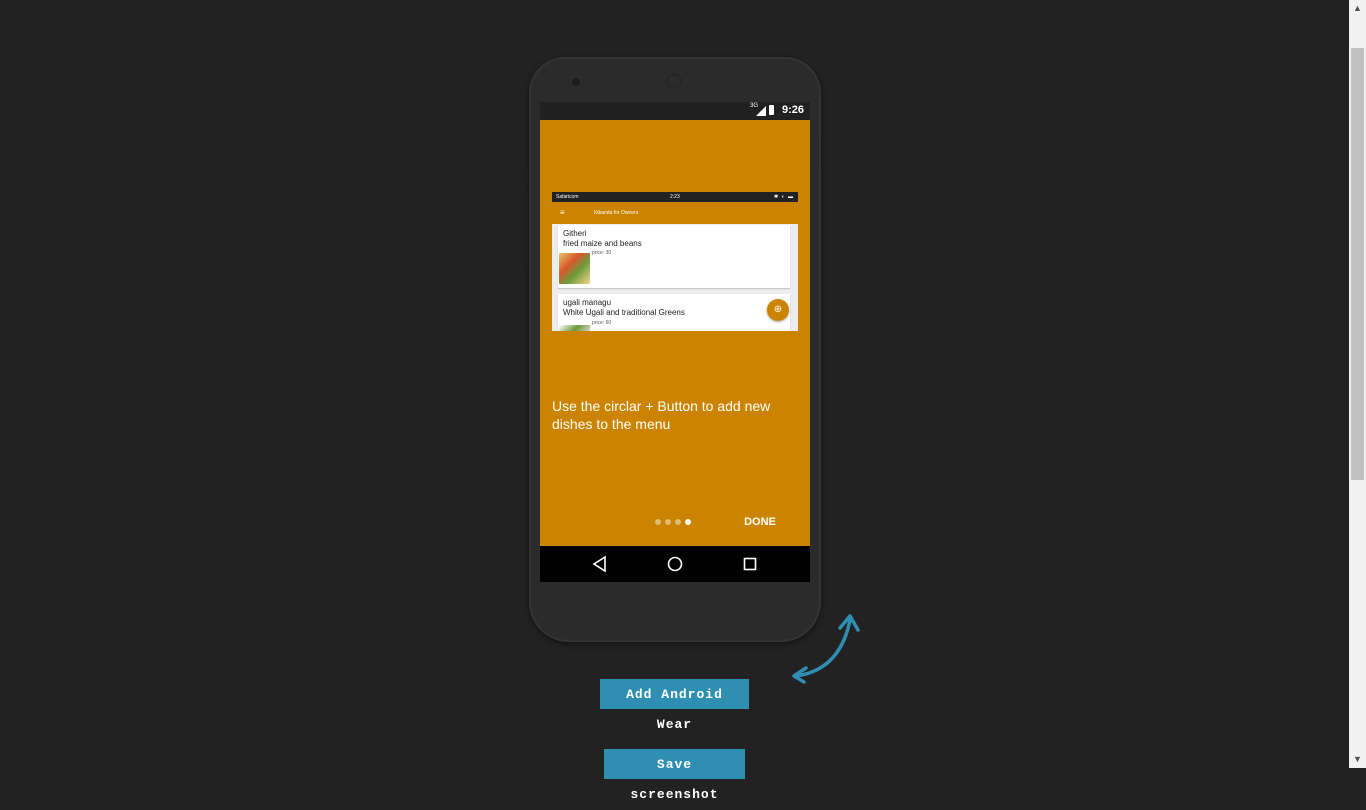  Describe the element at coordinates (602, 253) in the screenshot. I see `dish-price: price: 30` at that location.